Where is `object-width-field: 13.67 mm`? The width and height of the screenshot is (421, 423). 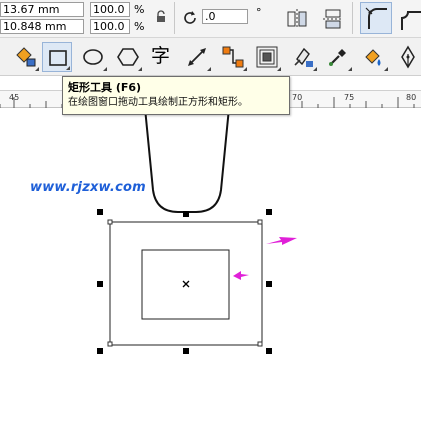 object-width-field: 13.67 mm is located at coordinates (42, 9).